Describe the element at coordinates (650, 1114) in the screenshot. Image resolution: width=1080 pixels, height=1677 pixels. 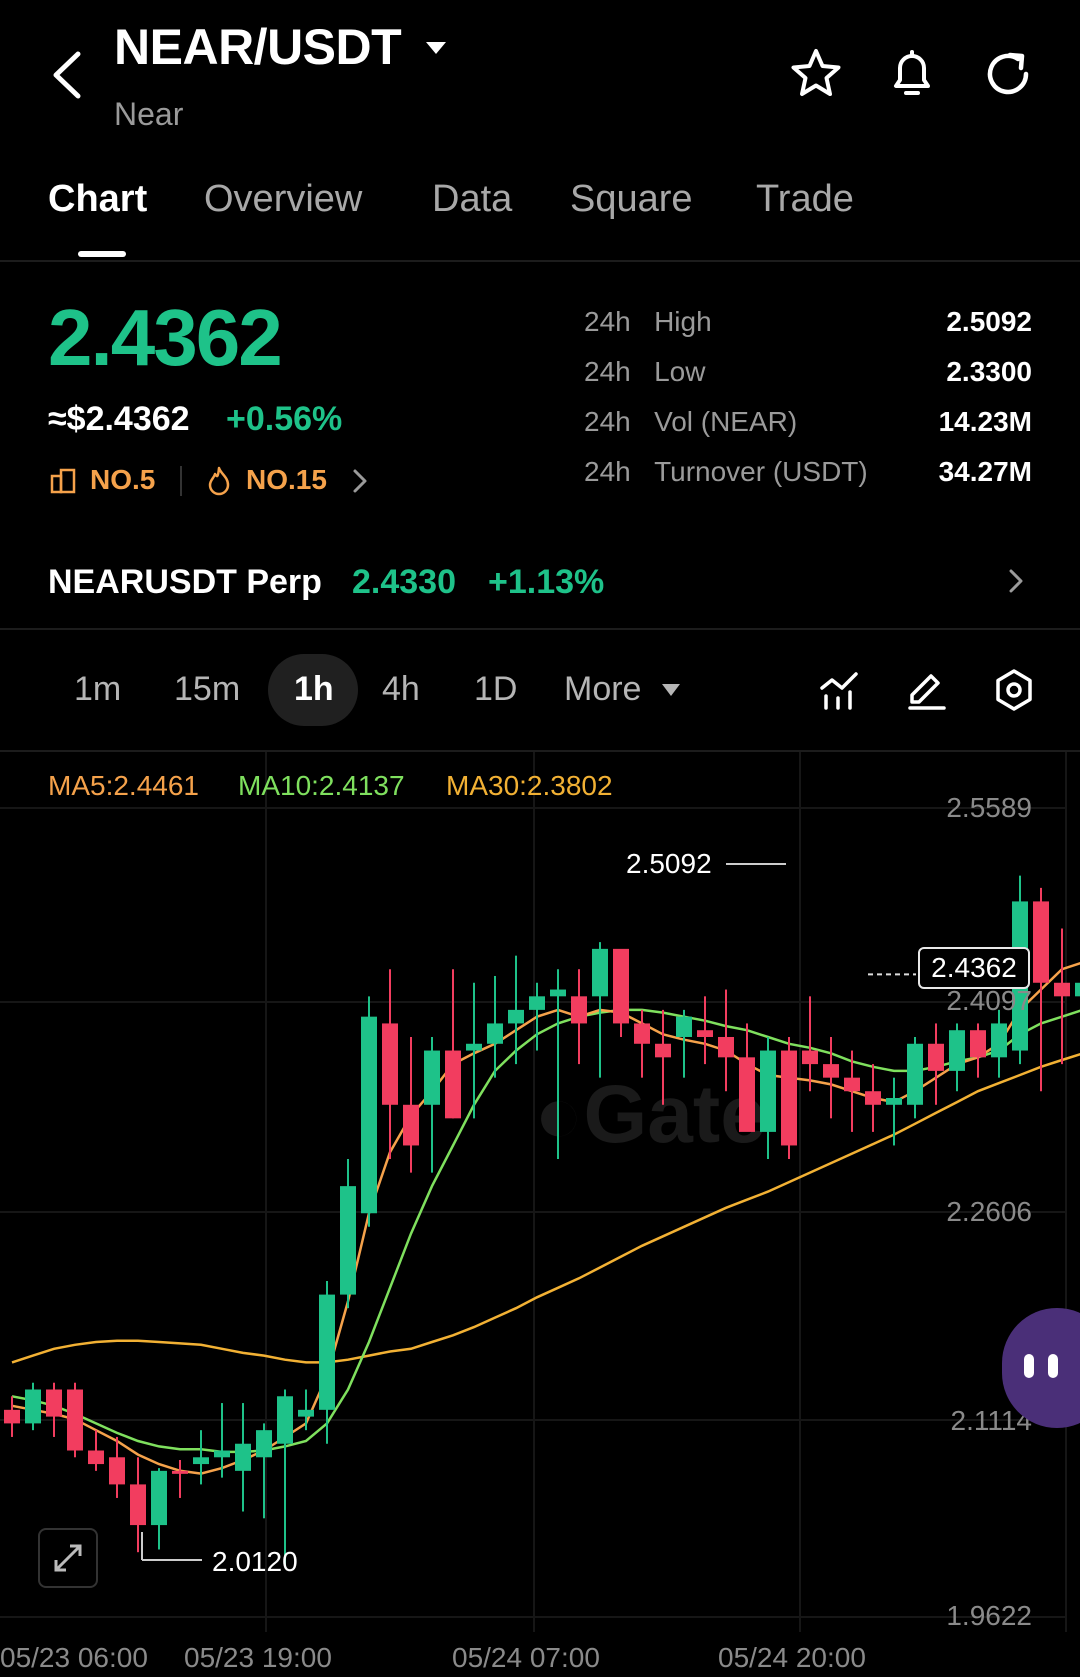
I see `watermark-logo: ◐Gate` at that location.